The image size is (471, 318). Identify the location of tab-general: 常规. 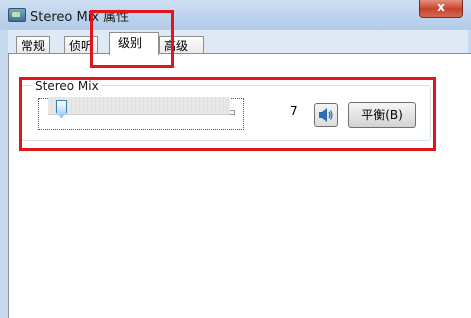
(33, 45).